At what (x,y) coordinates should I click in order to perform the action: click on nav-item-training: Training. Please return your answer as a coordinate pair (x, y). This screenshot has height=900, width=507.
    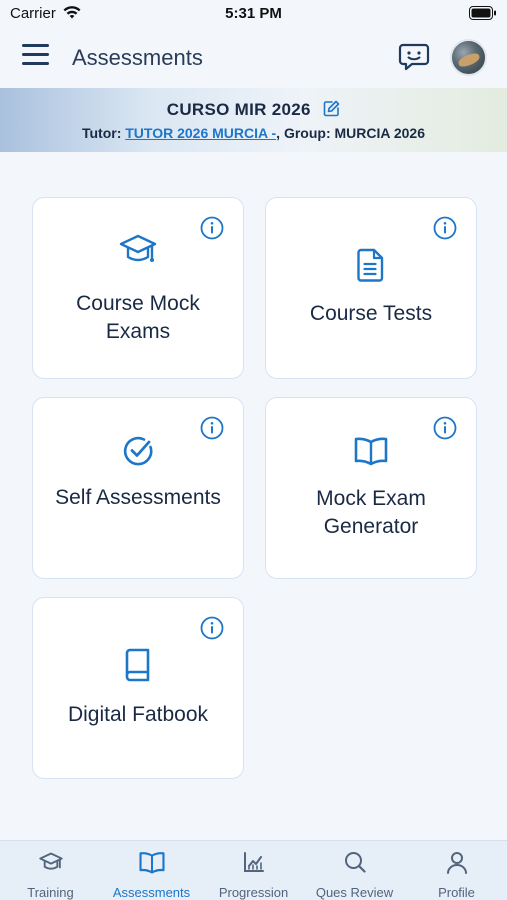
    Looking at the image, I should click on (50, 870).